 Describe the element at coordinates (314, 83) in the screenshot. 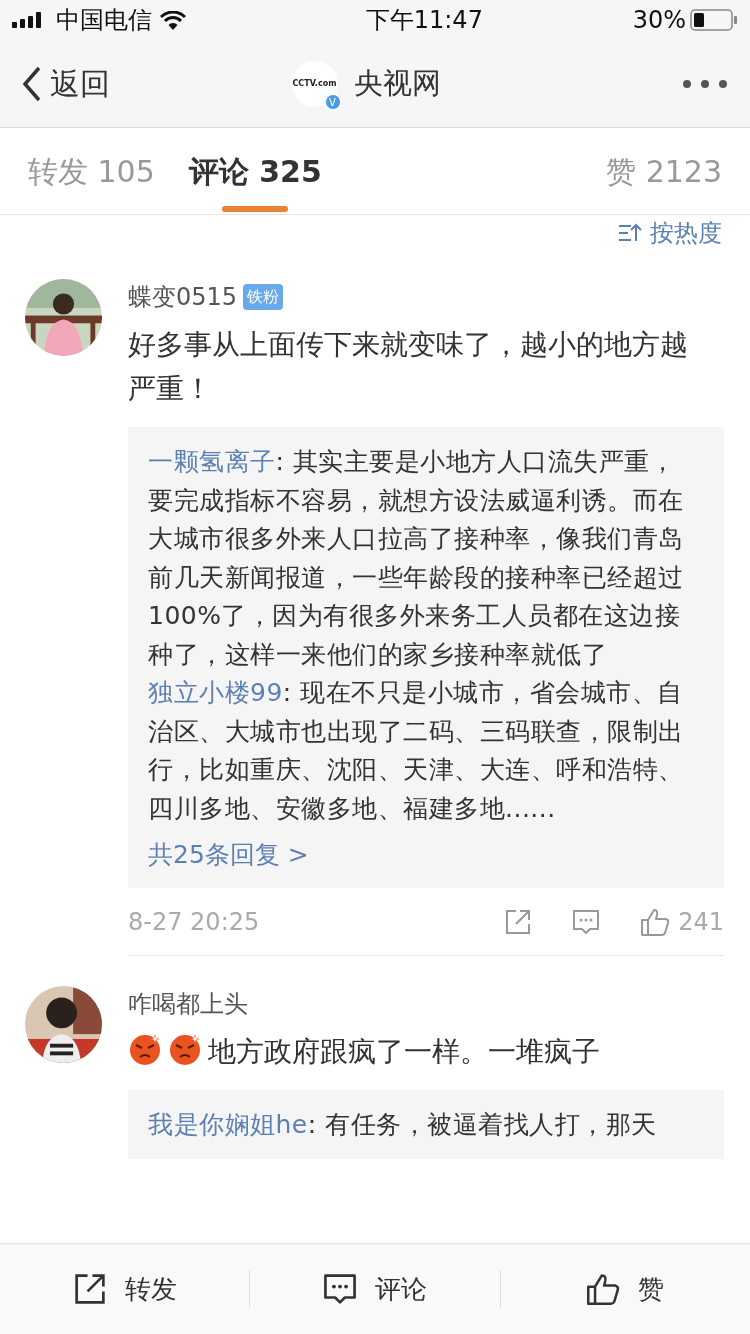

I see `logo: CCTV.com V` at that location.